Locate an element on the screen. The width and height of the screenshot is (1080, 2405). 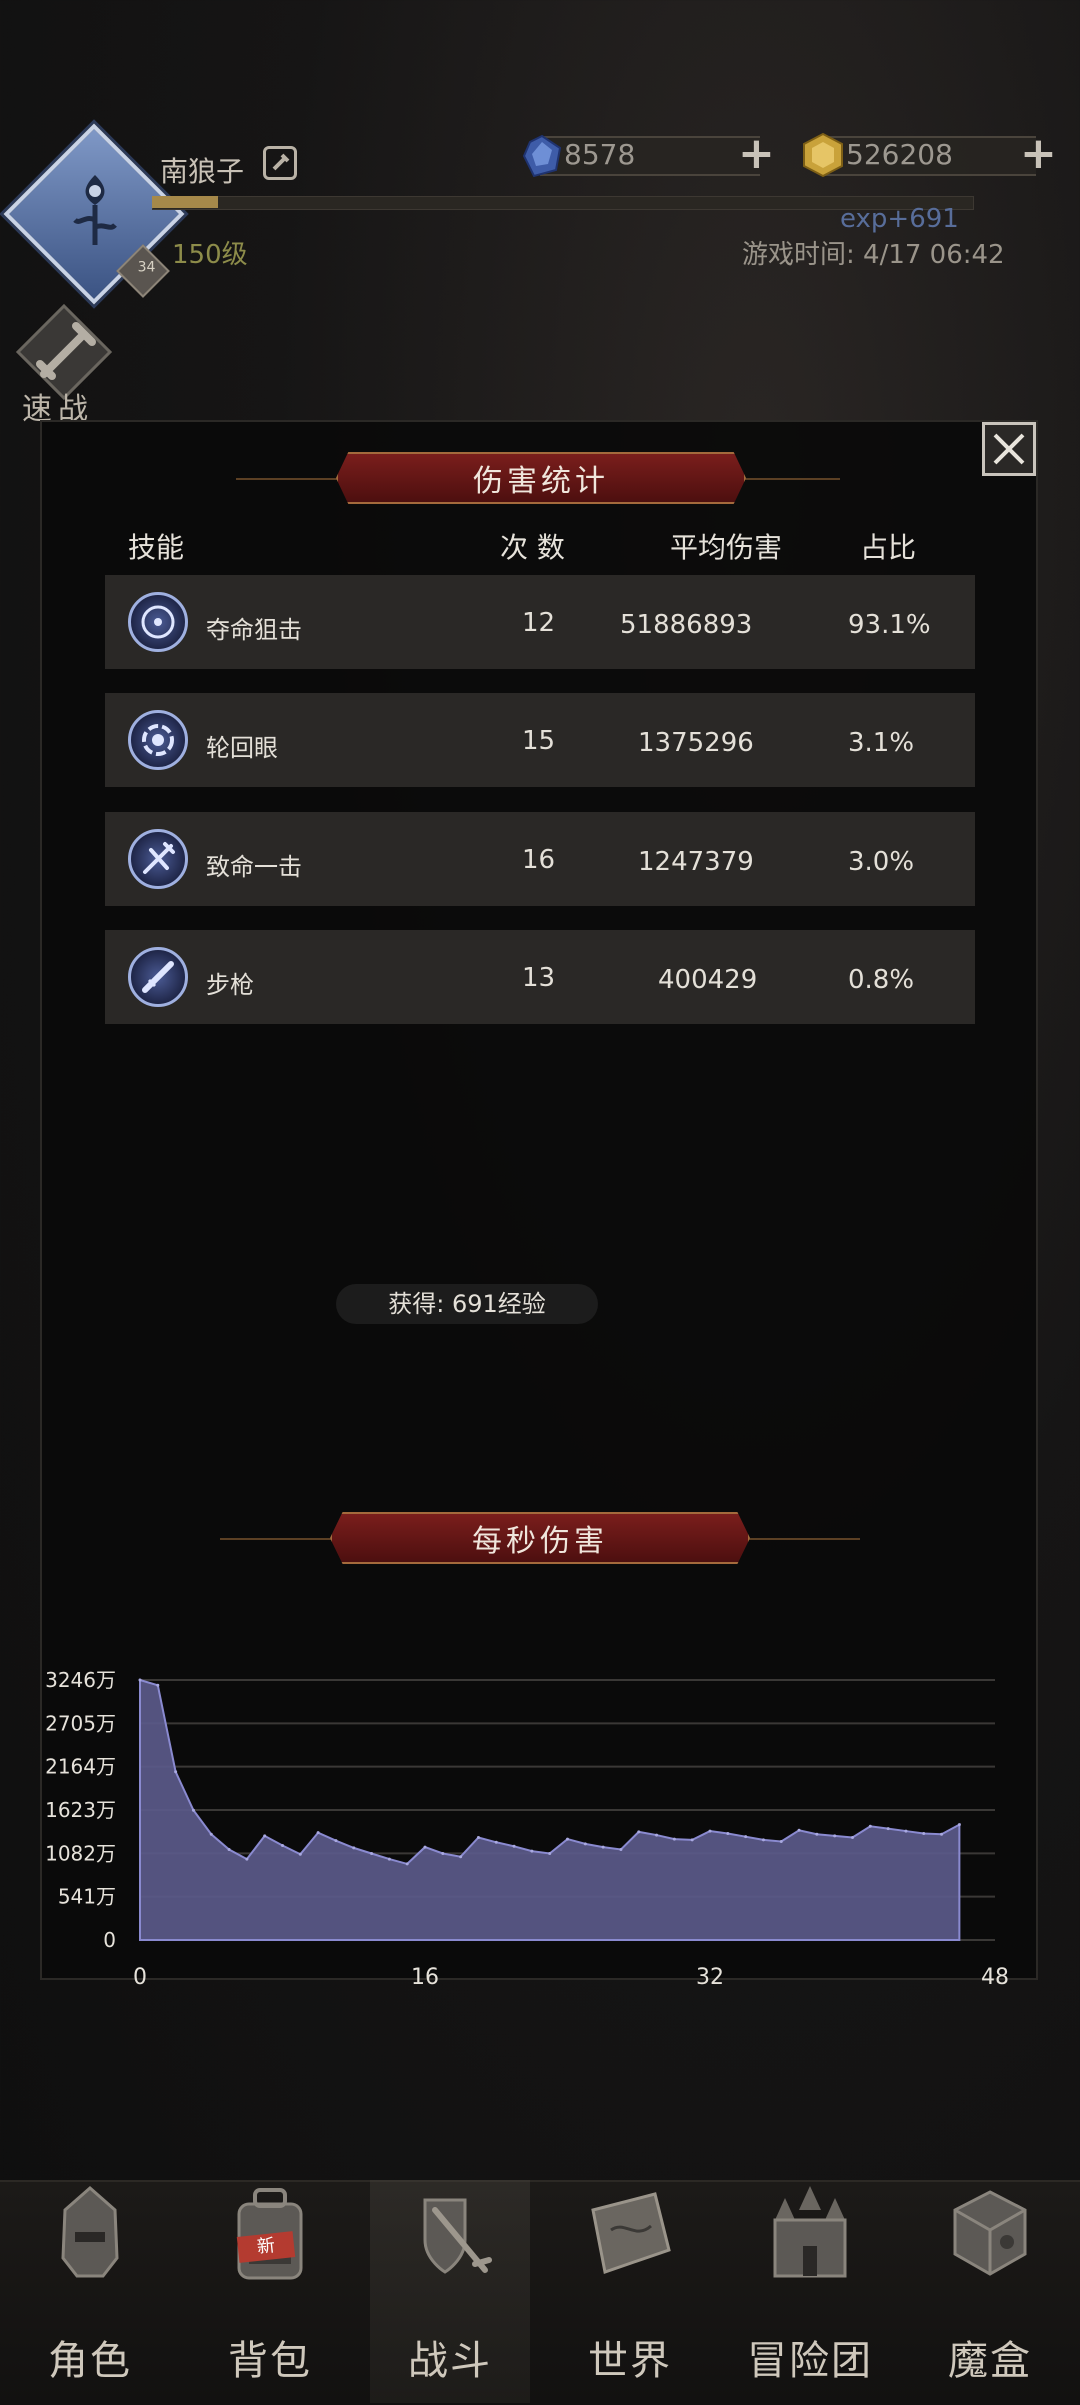
skill-count: 12 is located at coordinates (539, 623).